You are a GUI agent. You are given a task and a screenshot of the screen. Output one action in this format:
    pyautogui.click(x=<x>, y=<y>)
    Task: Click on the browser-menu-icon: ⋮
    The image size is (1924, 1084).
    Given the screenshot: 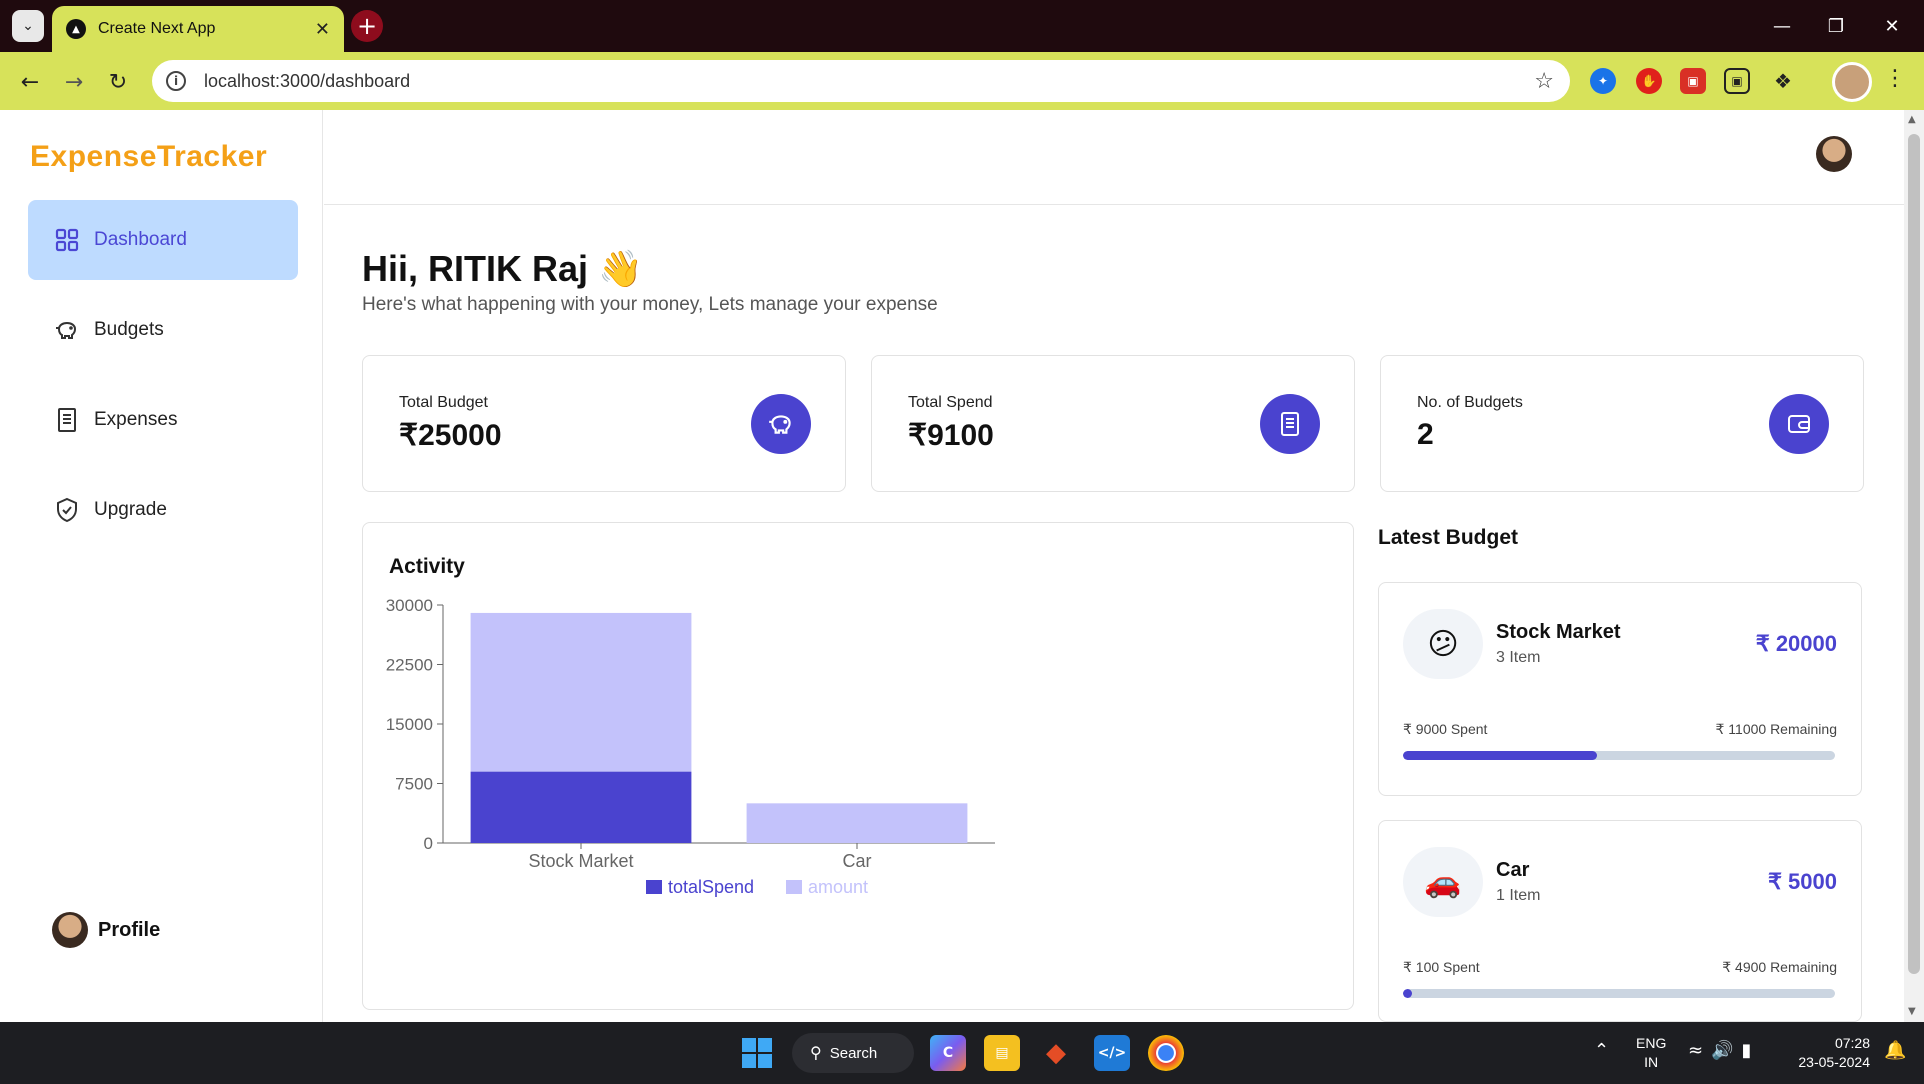 What is the action you would take?
    pyautogui.click(x=1895, y=78)
    